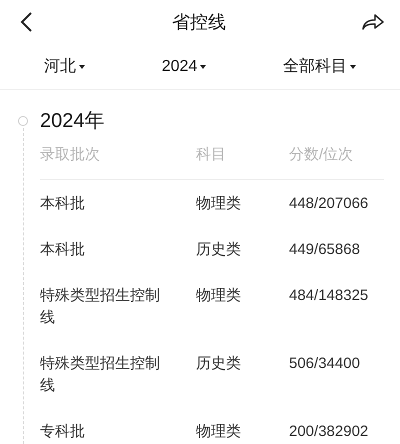 This screenshot has width=400, height=444. Describe the element at coordinates (70, 155) in the screenshot. I see `column-header: 录取批次` at that location.